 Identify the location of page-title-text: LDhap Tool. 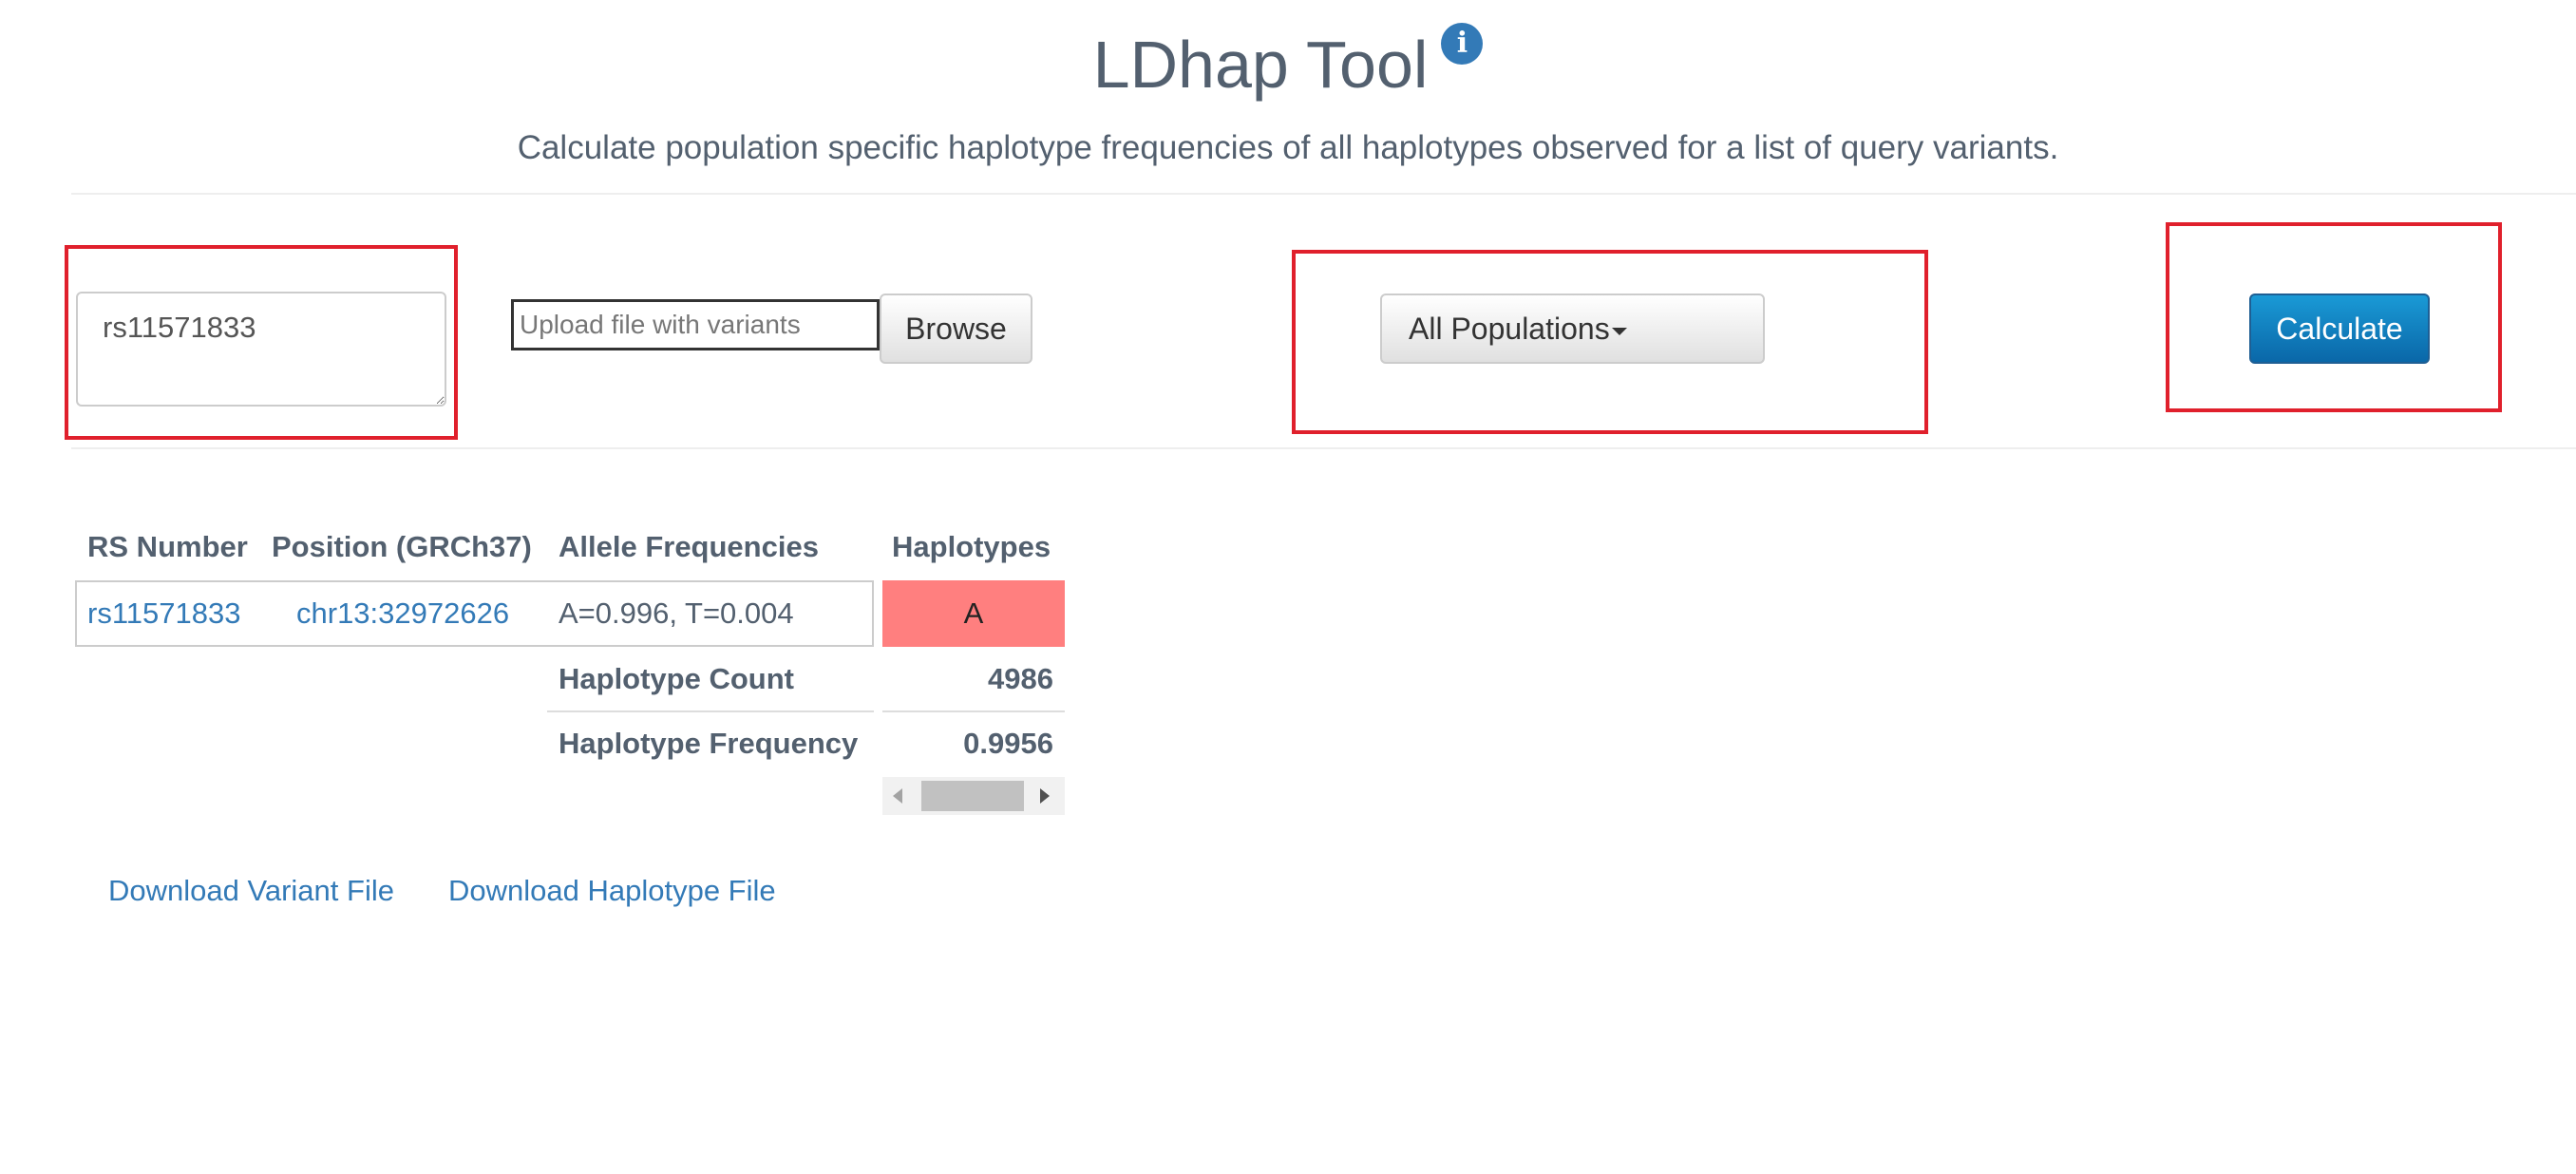
(1260, 65).